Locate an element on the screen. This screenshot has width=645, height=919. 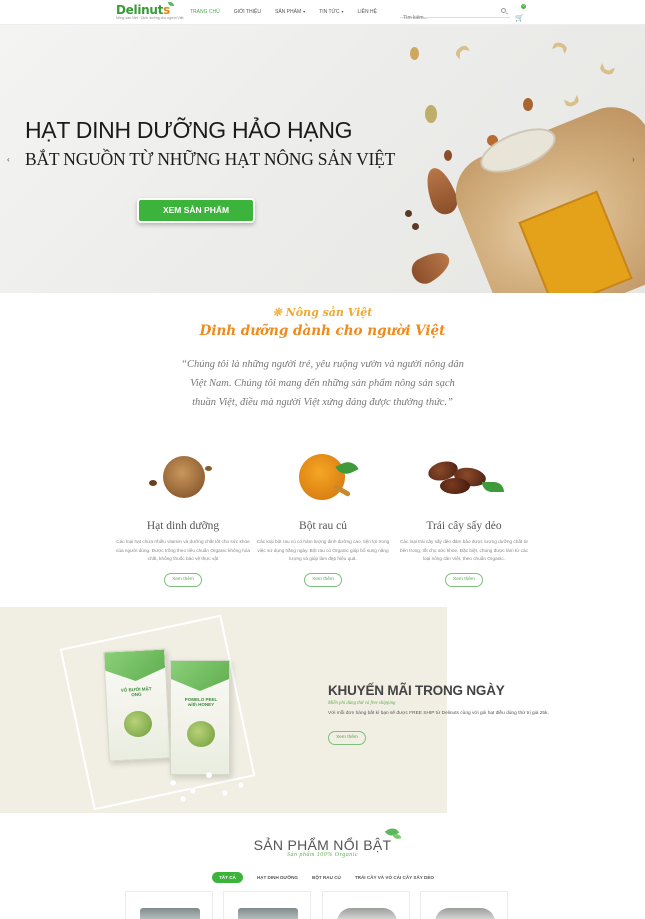
nuts-bowl-image is located at coordinates (183, 478).